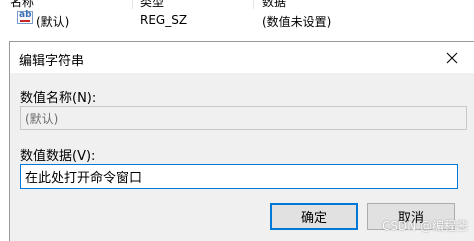 Image resolution: width=474 pixels, height=241 pixels. What do you see at coordinates (22, 4) in the screenshot?
I see `column-header-name: 名称` at bounding box center [22, 4].